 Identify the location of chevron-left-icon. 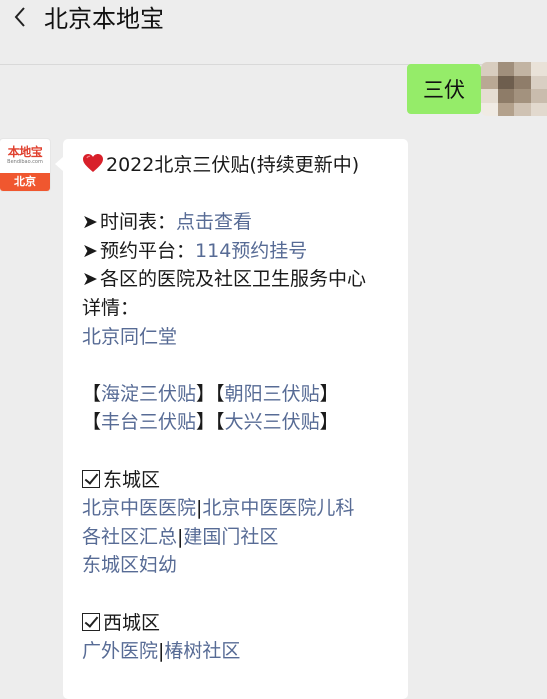
(20, 19).